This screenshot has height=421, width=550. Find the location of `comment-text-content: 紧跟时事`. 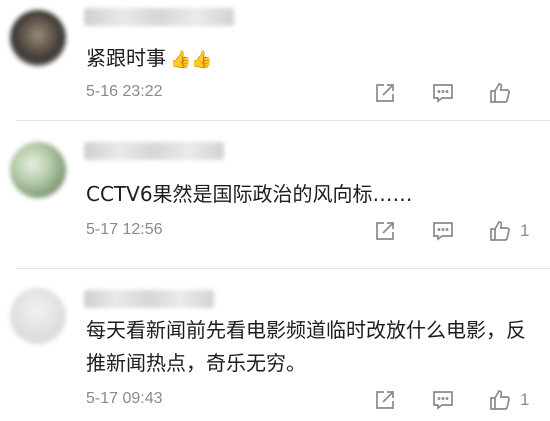

comment-text-content: 紧跟时事 is located at coordinates (126, 58).